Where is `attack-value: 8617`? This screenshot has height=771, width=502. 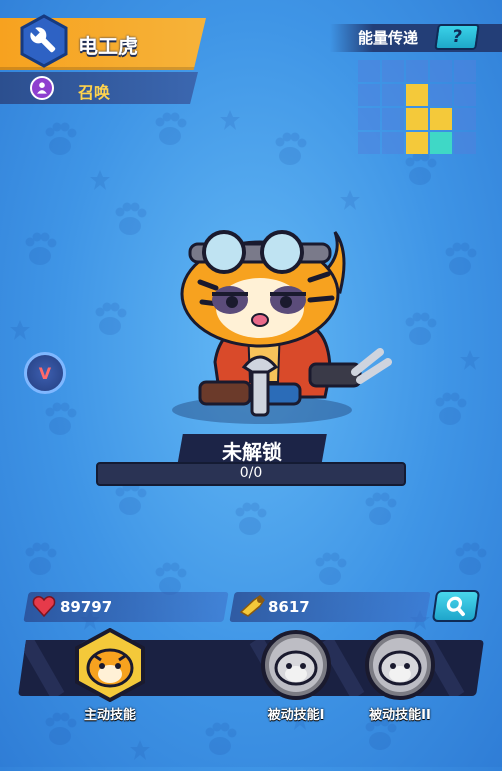 attack-value: 8617 is located at coordinates (289, 607).